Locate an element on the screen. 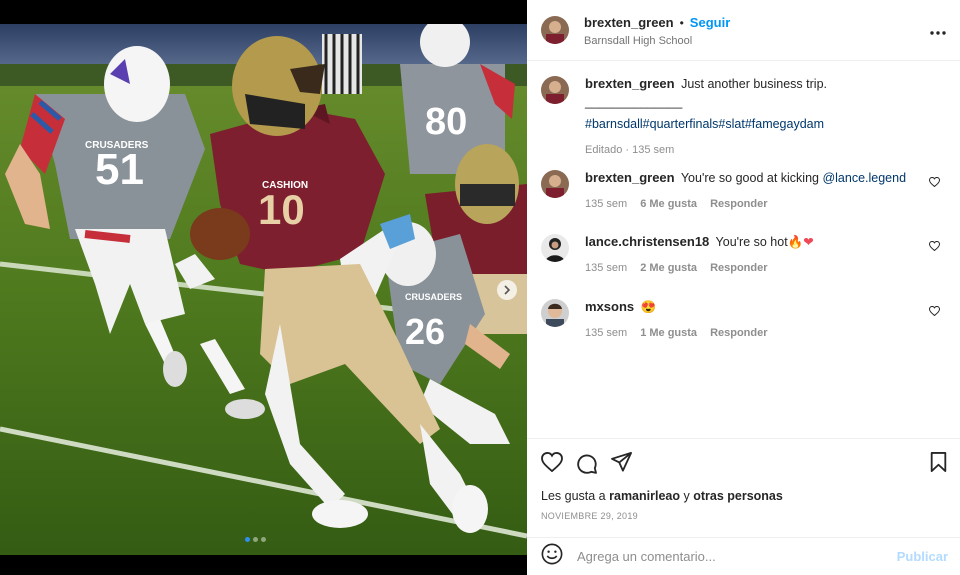  comment-username: brexten_green is located at coordinates (630, 177).